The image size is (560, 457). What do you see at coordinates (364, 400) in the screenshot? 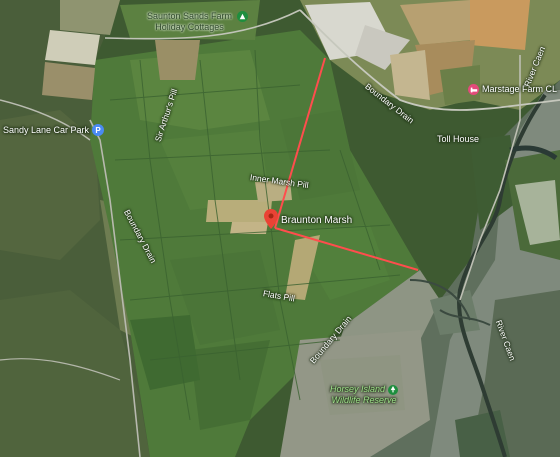
I see `place-label: Wildlife Reserve` at bounding box center [364, 400].